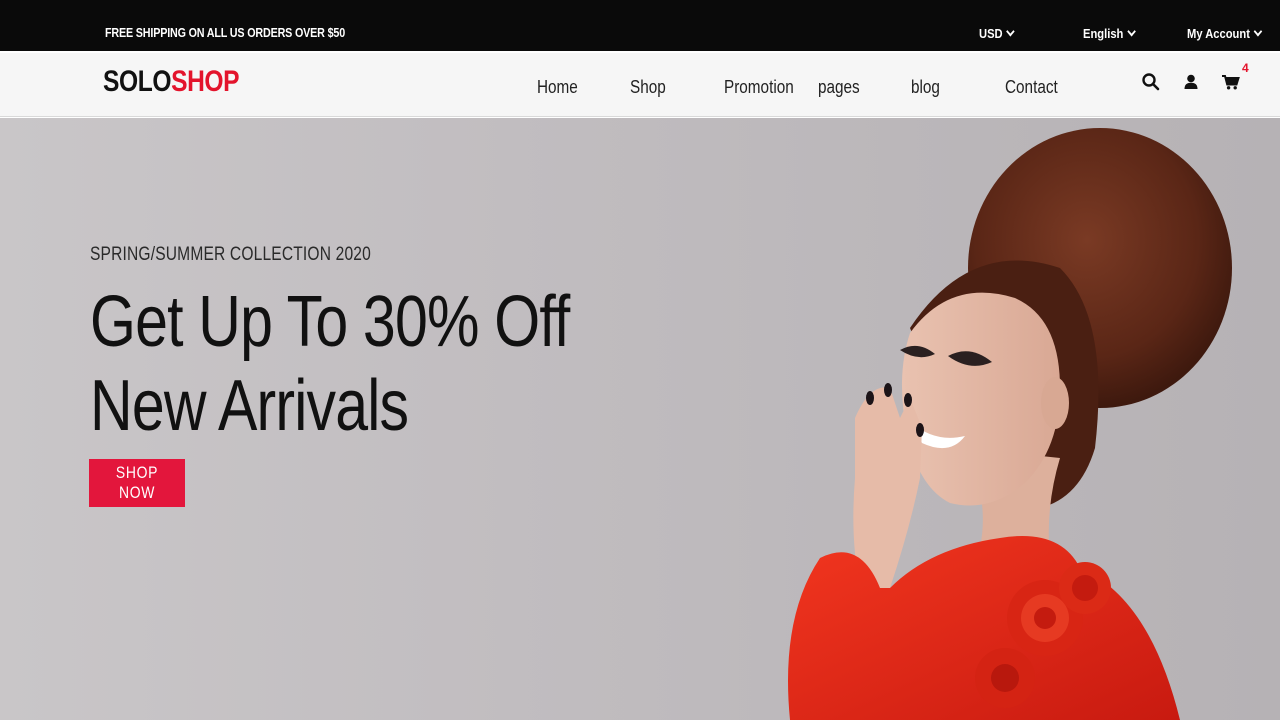 The image size is (1280, 720). Describe the element at coordinates (1103, 33) in the screenshot. I see `language-label: English` at that location.